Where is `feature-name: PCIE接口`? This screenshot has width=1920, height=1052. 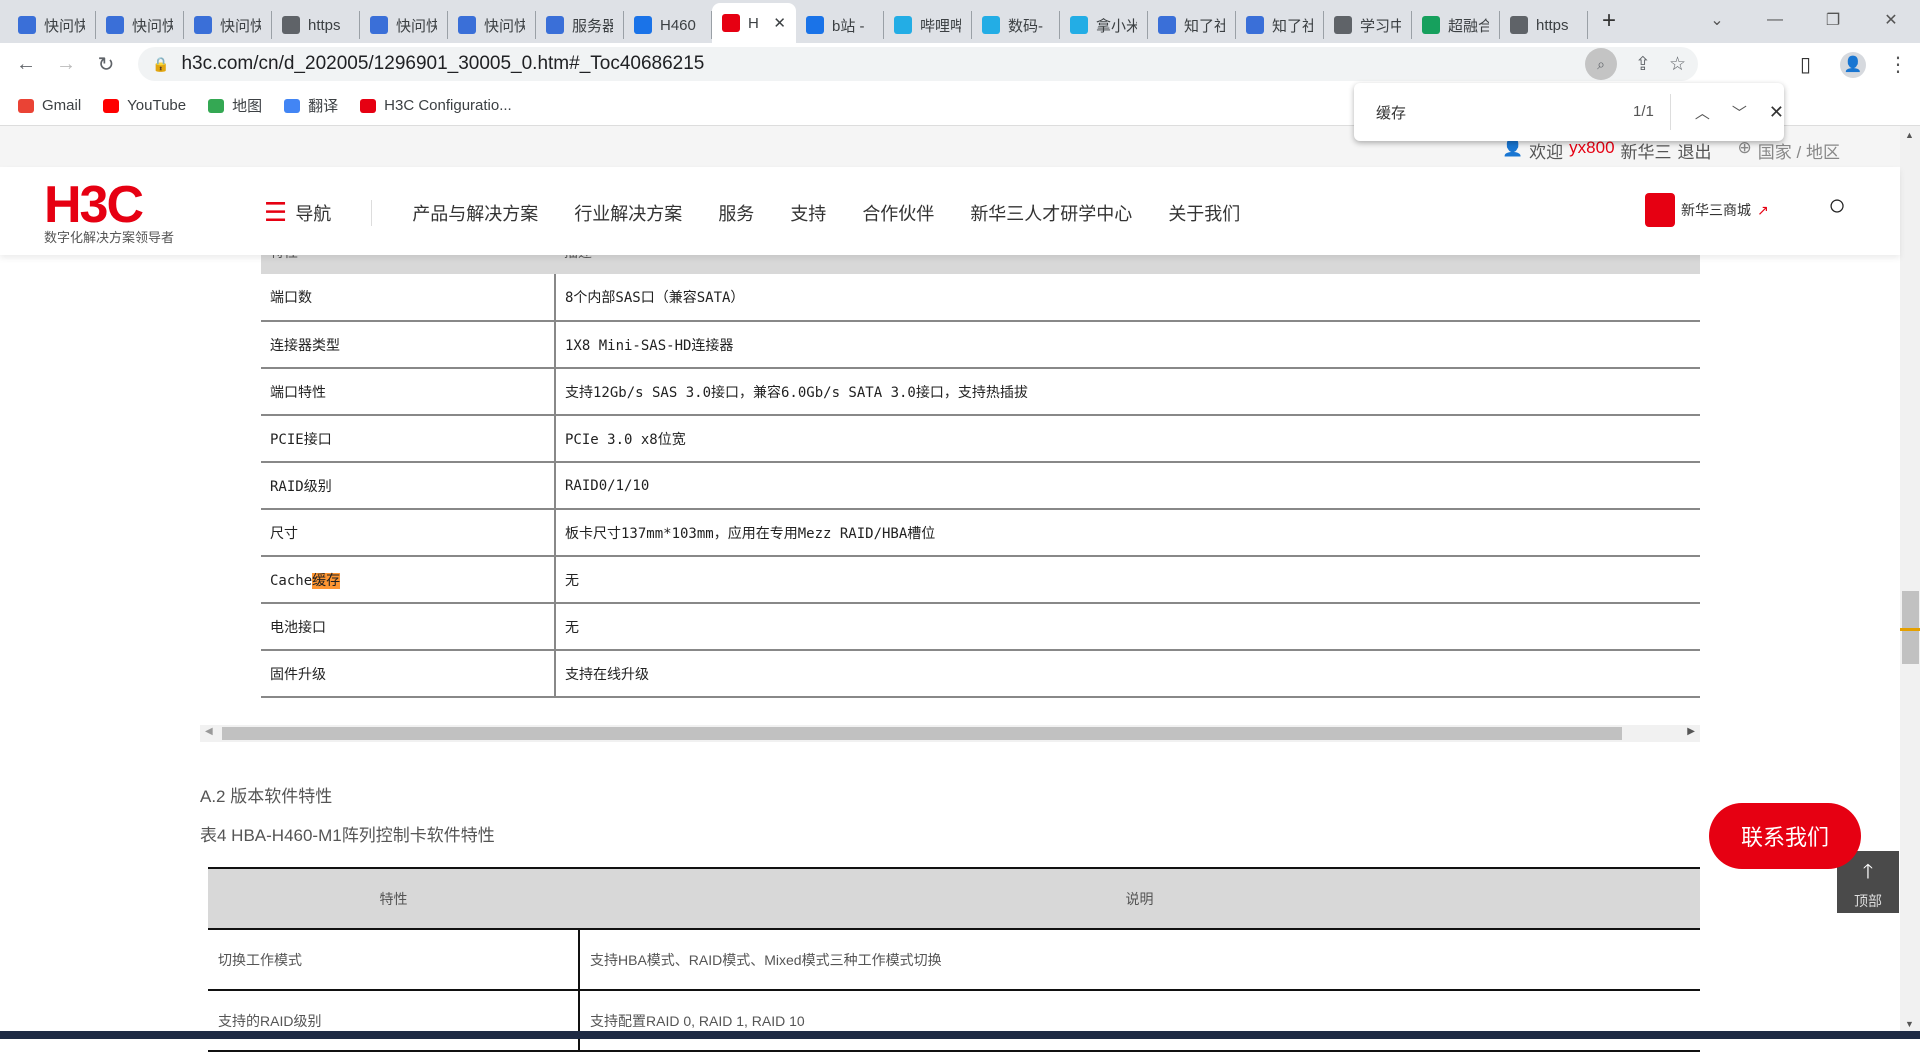
feature-name: PCIE接口 is located at coordinates (301, 439).